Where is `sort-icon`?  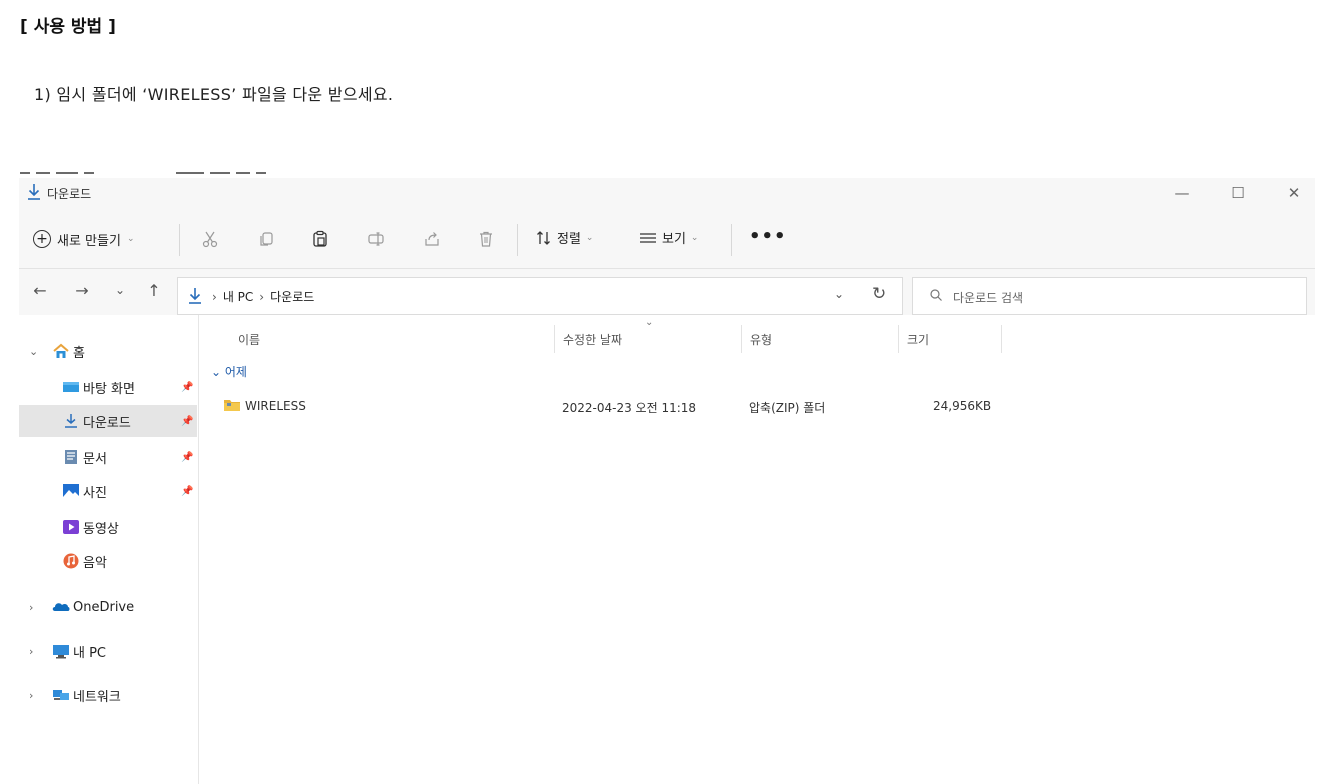 sort-icon is located at coordinates (543, 237).